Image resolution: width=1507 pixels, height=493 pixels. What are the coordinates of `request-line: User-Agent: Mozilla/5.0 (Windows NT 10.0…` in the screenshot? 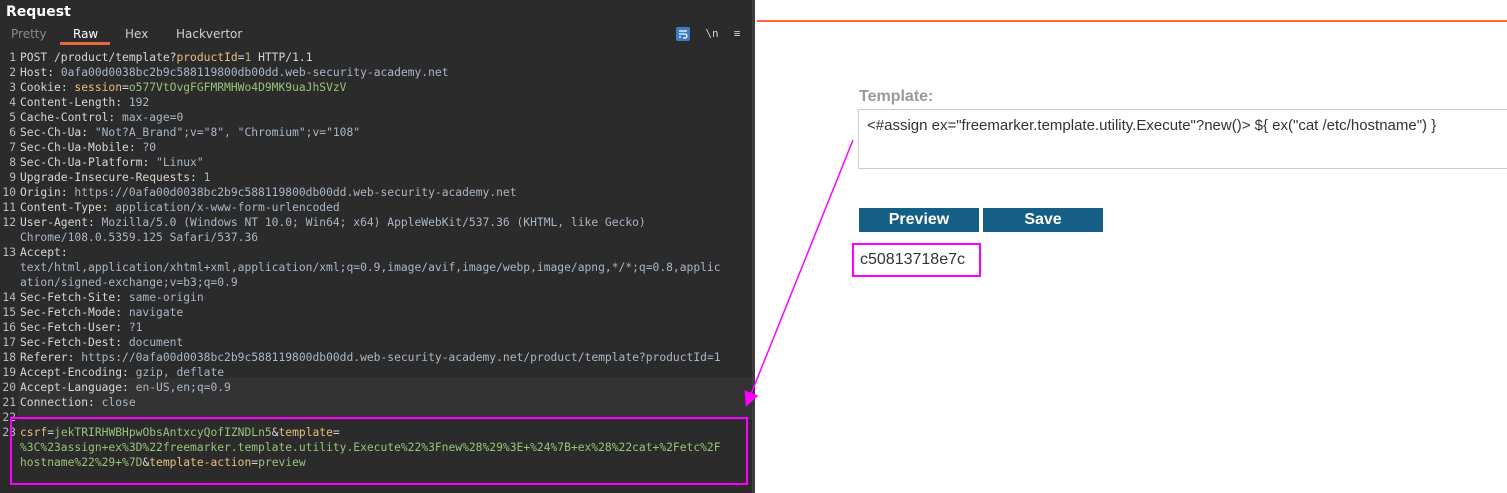 It's located at (333, 222).